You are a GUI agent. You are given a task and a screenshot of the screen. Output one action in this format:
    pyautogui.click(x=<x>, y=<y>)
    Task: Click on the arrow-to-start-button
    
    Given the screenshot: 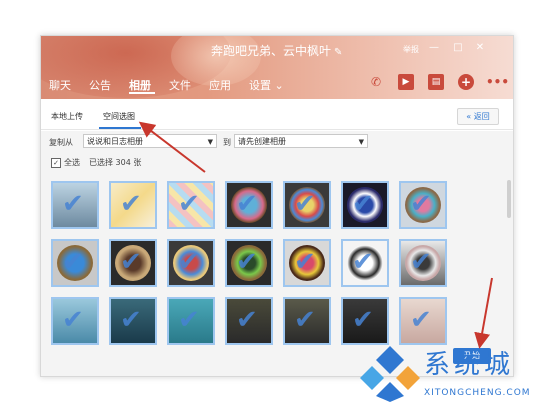 What is the action you would take?
    pyautogui.click(x=483, y=313)
    